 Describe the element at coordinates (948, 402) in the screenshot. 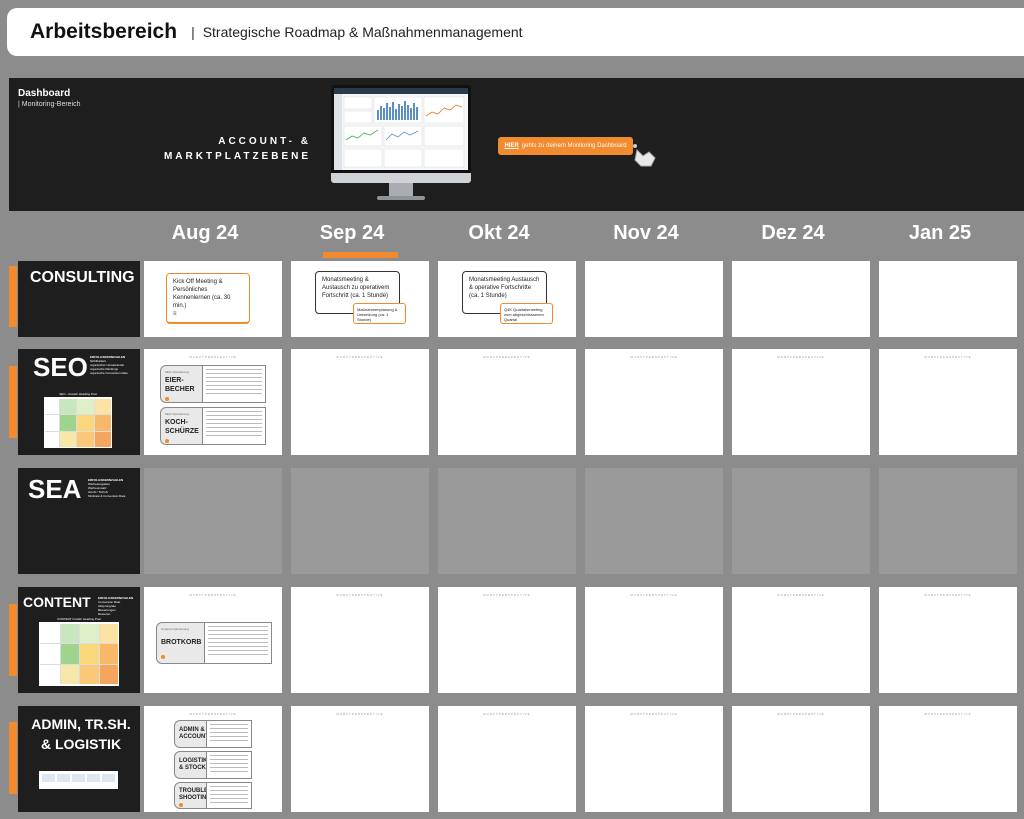

I see `seo-cell-jan: MARKTPERSPEKTIVE` at that location.